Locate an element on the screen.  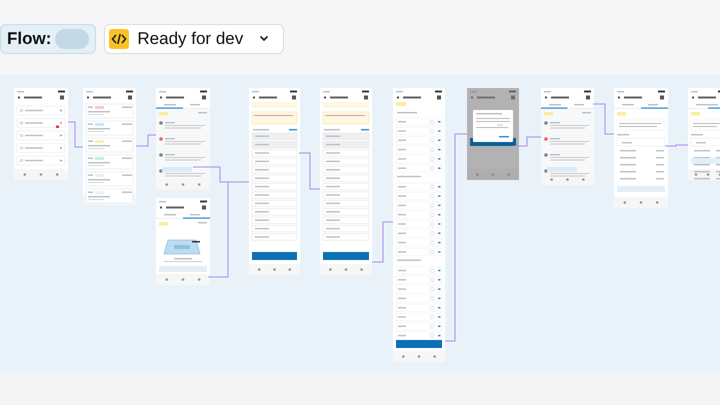
flow-chip: Flow: is located at coordinates (48, 39).